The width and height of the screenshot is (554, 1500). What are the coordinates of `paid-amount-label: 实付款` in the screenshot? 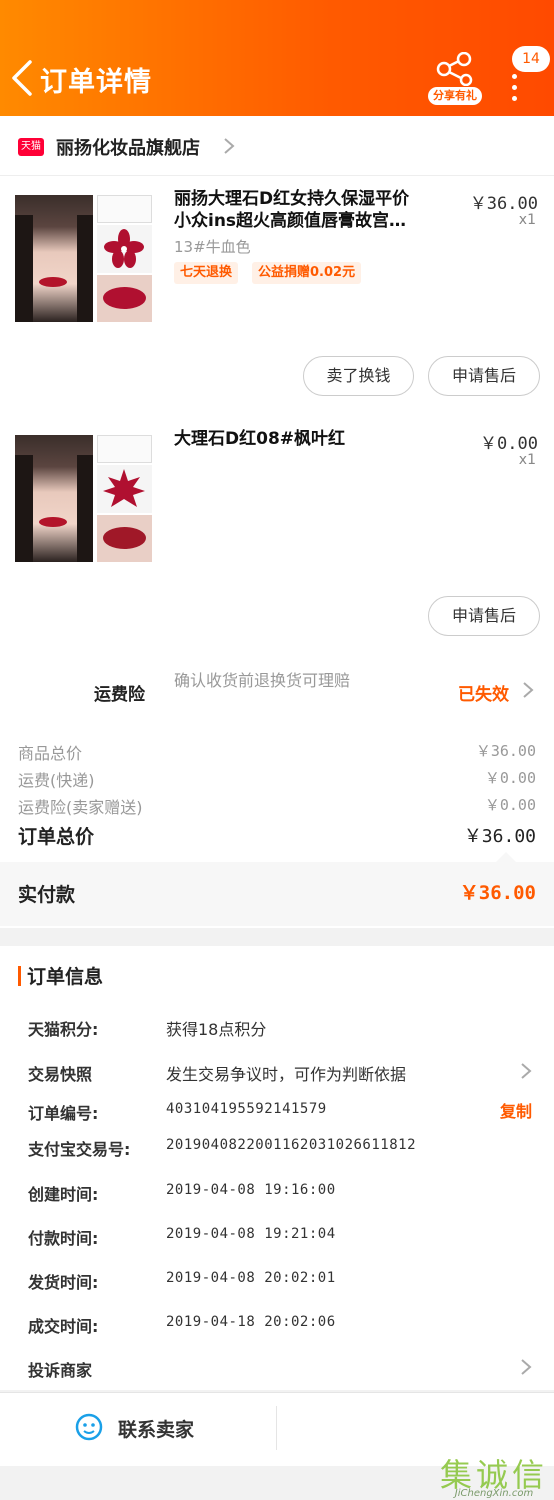 It's located at (47, 895).